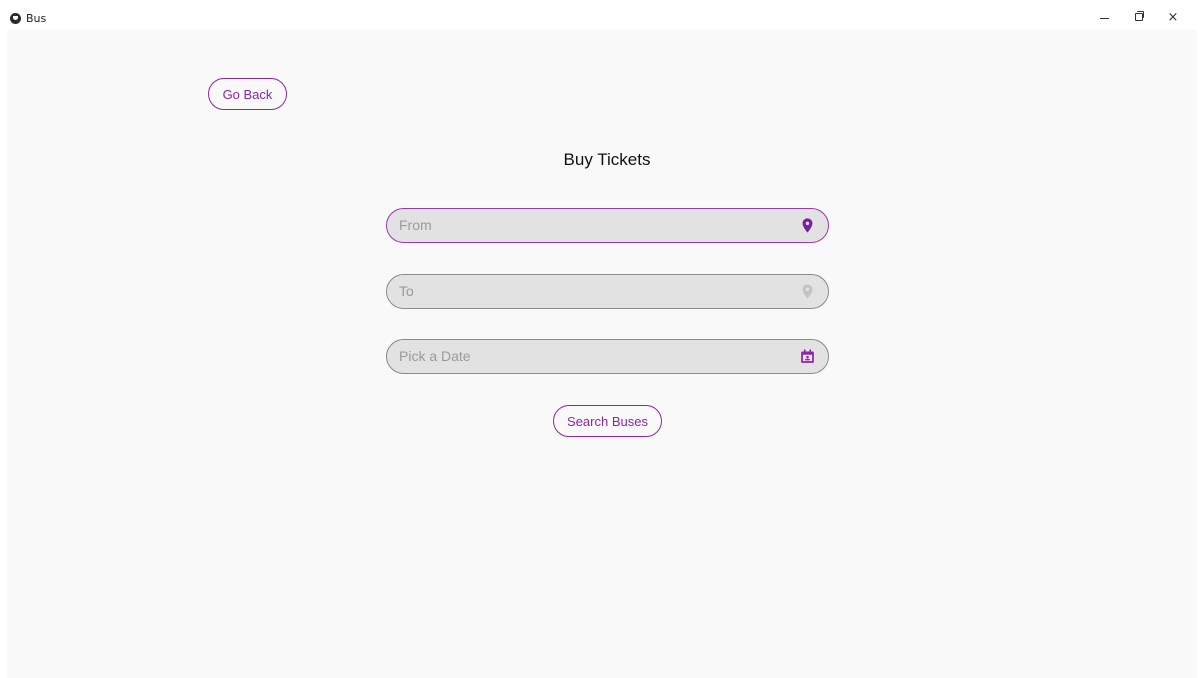 The height and width of the screenshot is (678, 1203). What do you see at coordinates (807, 356) in the screenshot?
I see `calendar-icon` at bounding box center [807, 356].